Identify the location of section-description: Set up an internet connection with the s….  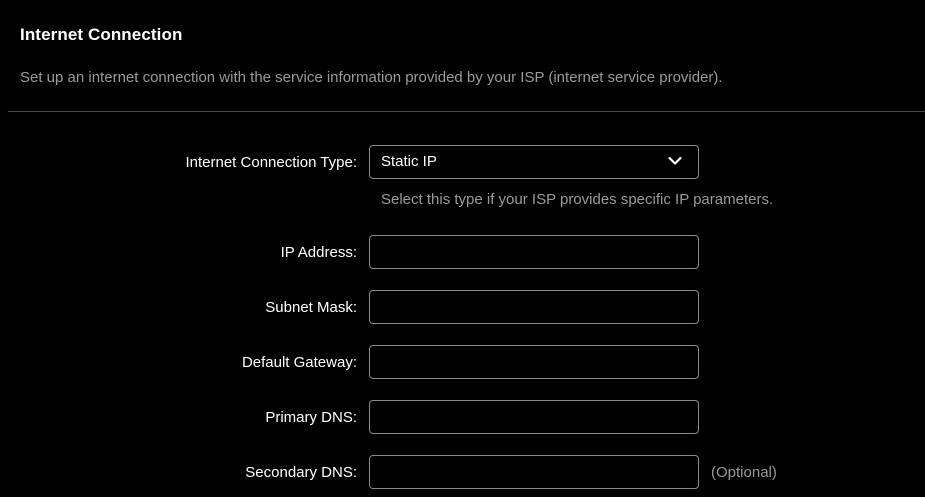
(371, 77).